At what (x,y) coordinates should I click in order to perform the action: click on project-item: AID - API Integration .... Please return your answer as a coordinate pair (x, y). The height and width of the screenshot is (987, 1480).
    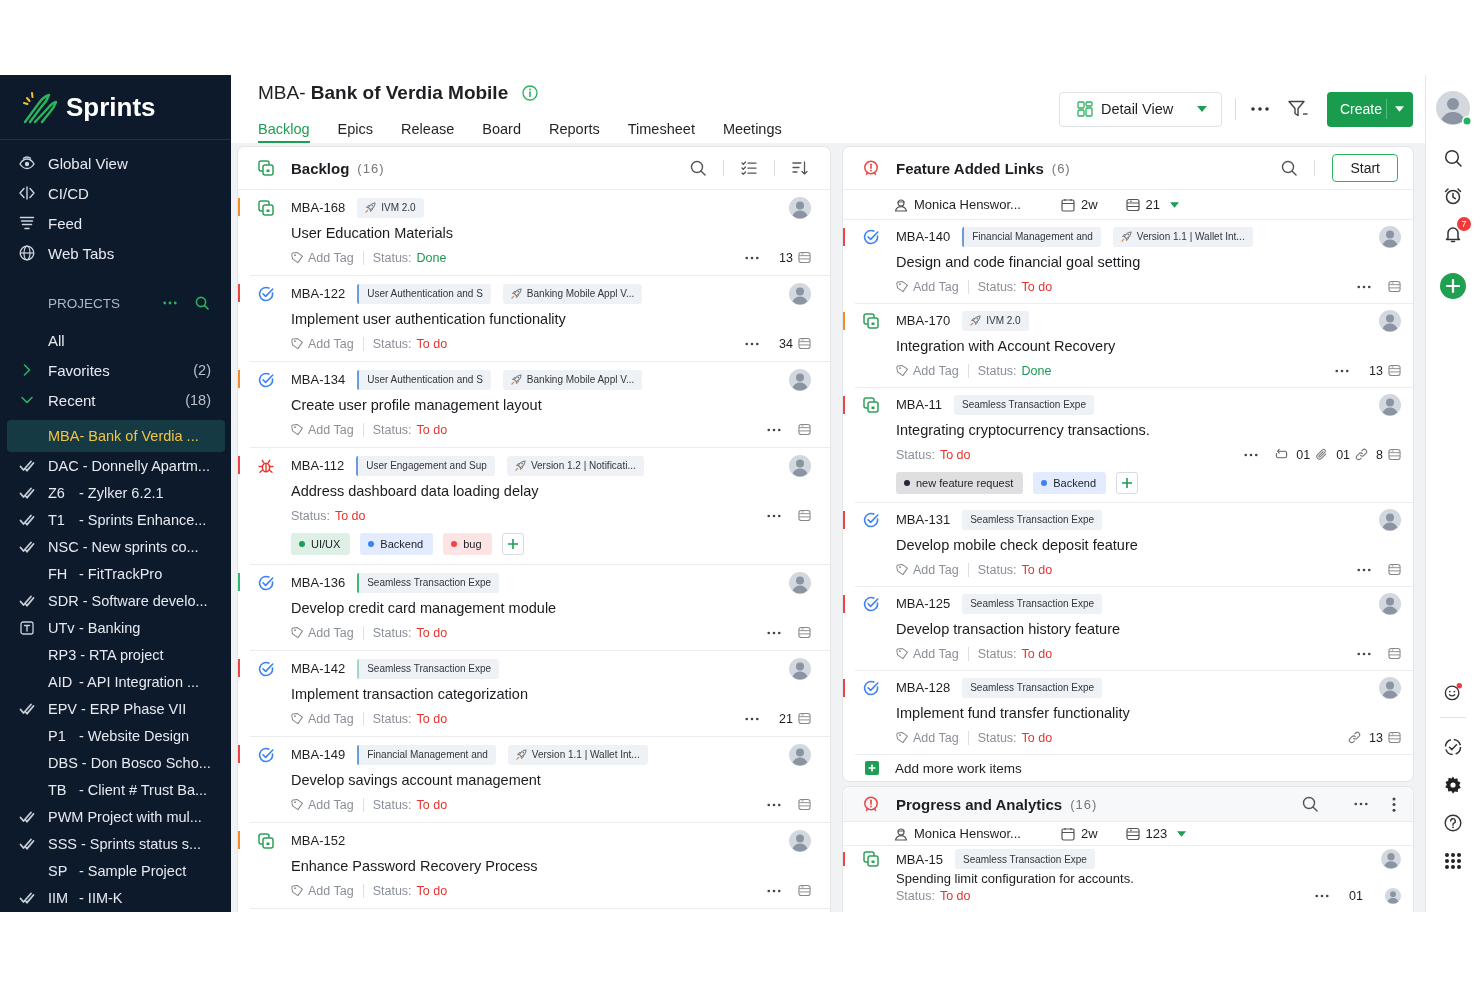
    Looking at the image, I should click on (116, 681).